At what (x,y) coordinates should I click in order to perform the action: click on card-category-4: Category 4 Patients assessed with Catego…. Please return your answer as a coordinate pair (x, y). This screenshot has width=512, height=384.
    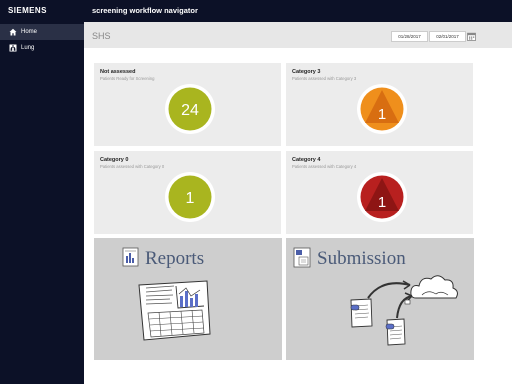
    Looking at the image, I should click on (379, 192).